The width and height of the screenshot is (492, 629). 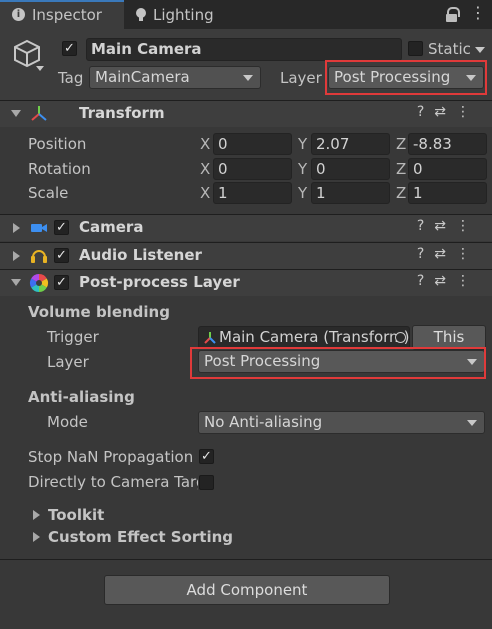 I want to click on lock-body, so click(x=451, y=18).